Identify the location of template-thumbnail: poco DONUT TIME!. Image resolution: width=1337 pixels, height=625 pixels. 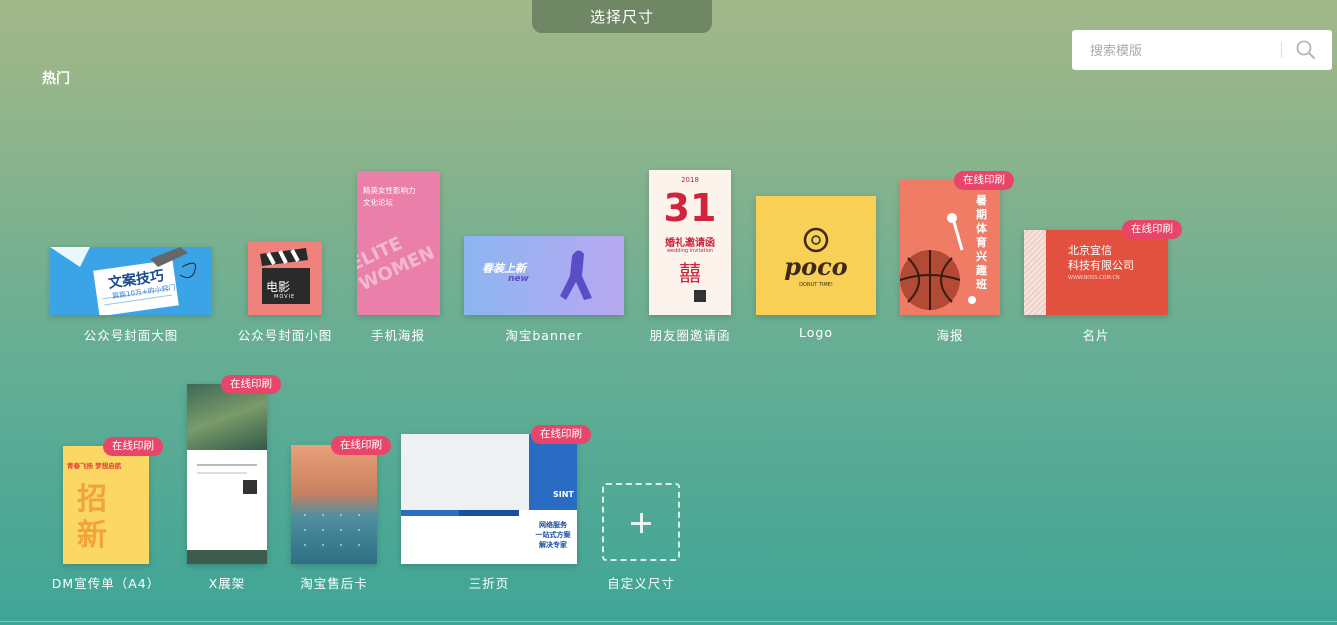
(816, 255).